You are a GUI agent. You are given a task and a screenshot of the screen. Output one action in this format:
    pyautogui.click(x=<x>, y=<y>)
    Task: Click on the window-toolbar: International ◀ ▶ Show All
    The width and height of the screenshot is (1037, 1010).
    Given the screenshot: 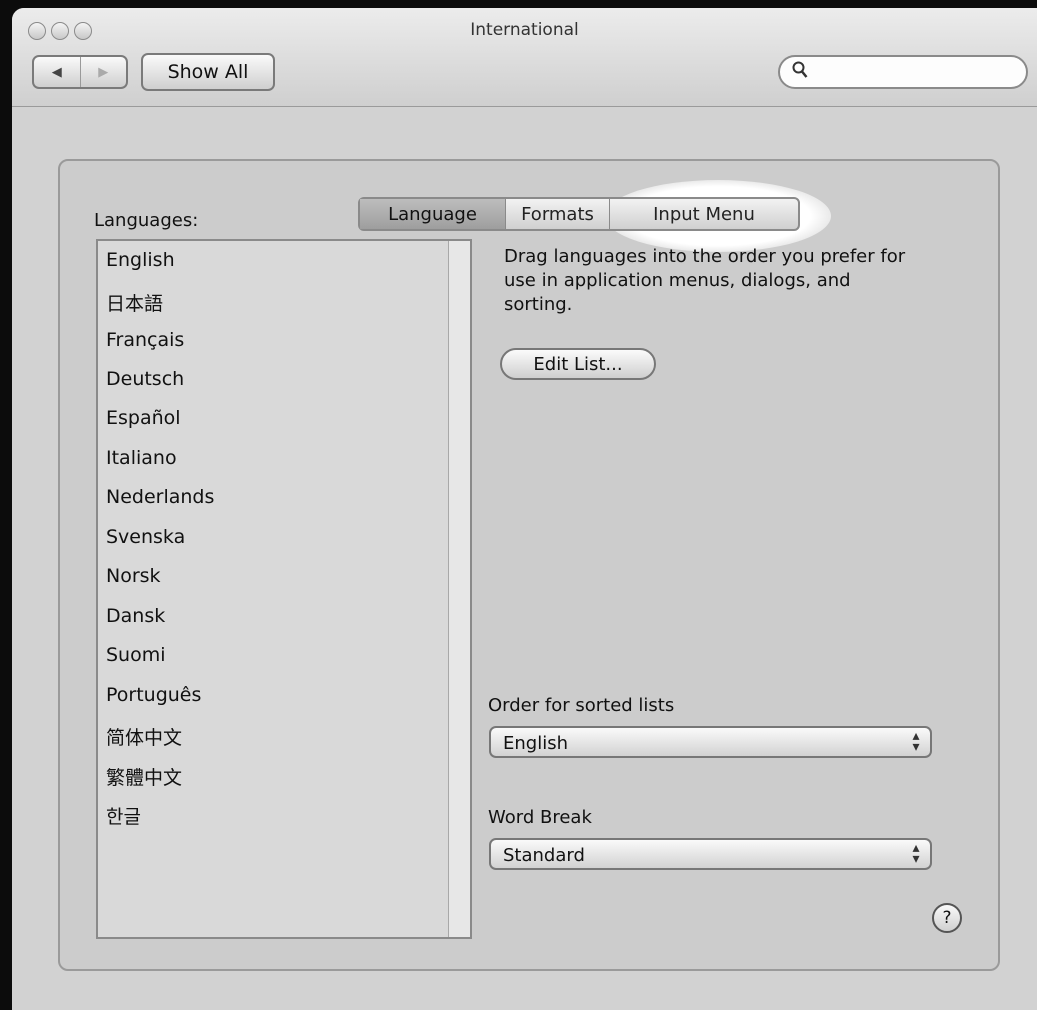 What is the action you would take?
    pyautogui.click(x=524, y=57)
    